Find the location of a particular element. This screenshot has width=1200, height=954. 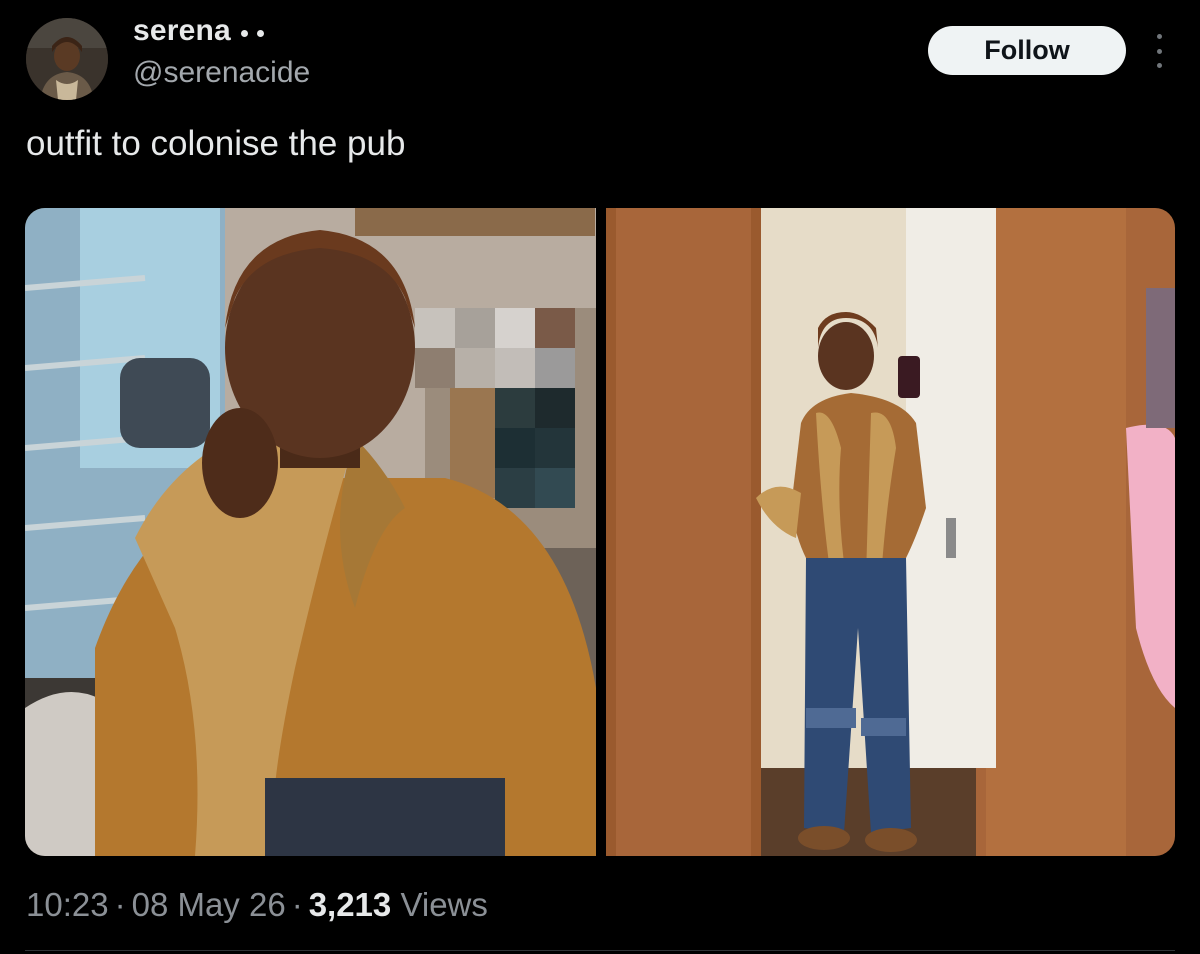

divider is located at coordinates (600, 950).